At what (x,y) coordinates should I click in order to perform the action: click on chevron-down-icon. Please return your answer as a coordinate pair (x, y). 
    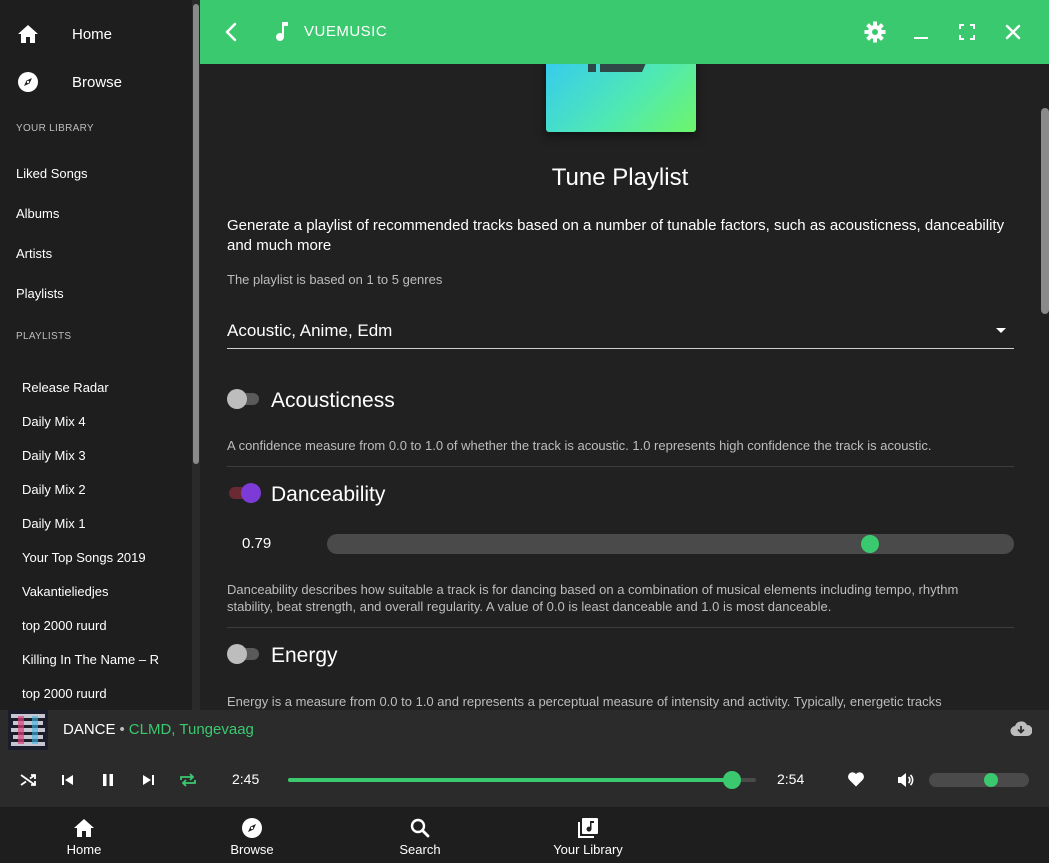
    Looking at the image, I should click on (1001, 330).